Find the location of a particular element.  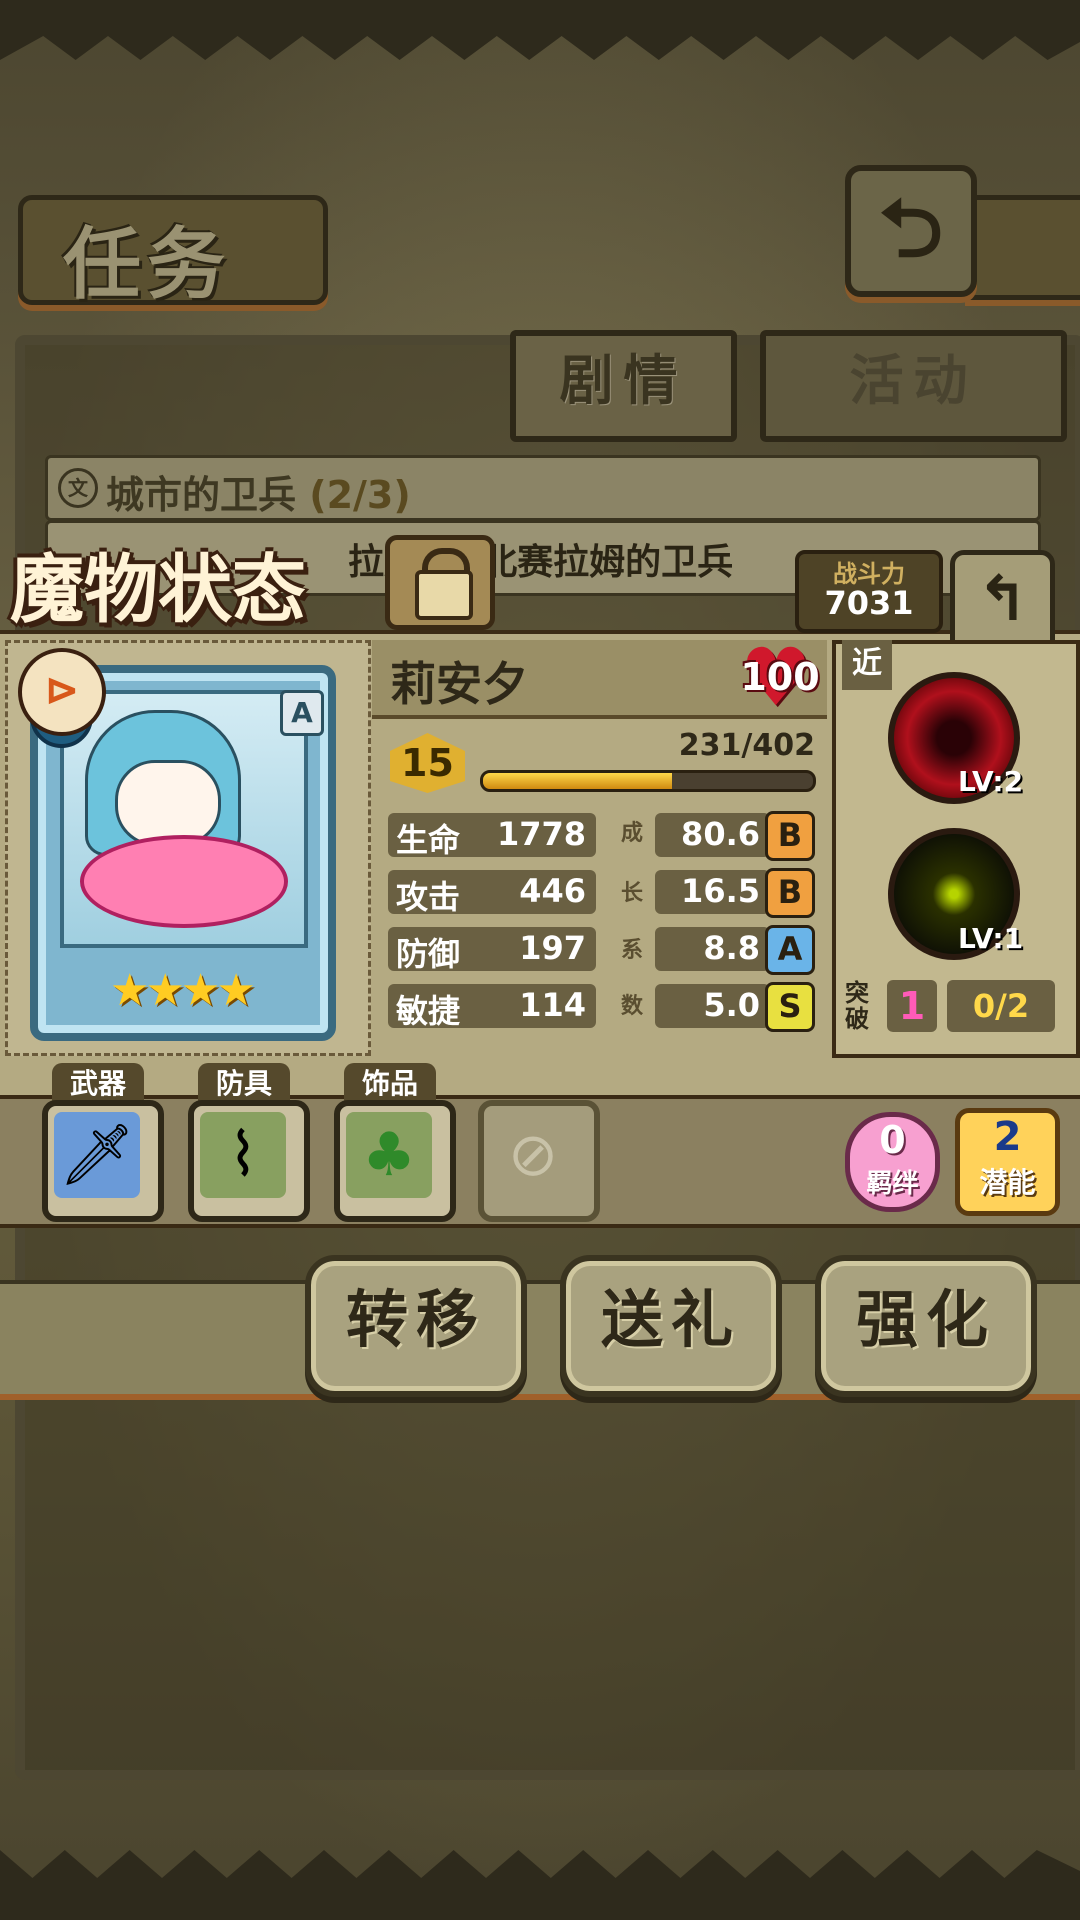

level-cap-heart: ♥ 100 is located at coordinates (780, 678).